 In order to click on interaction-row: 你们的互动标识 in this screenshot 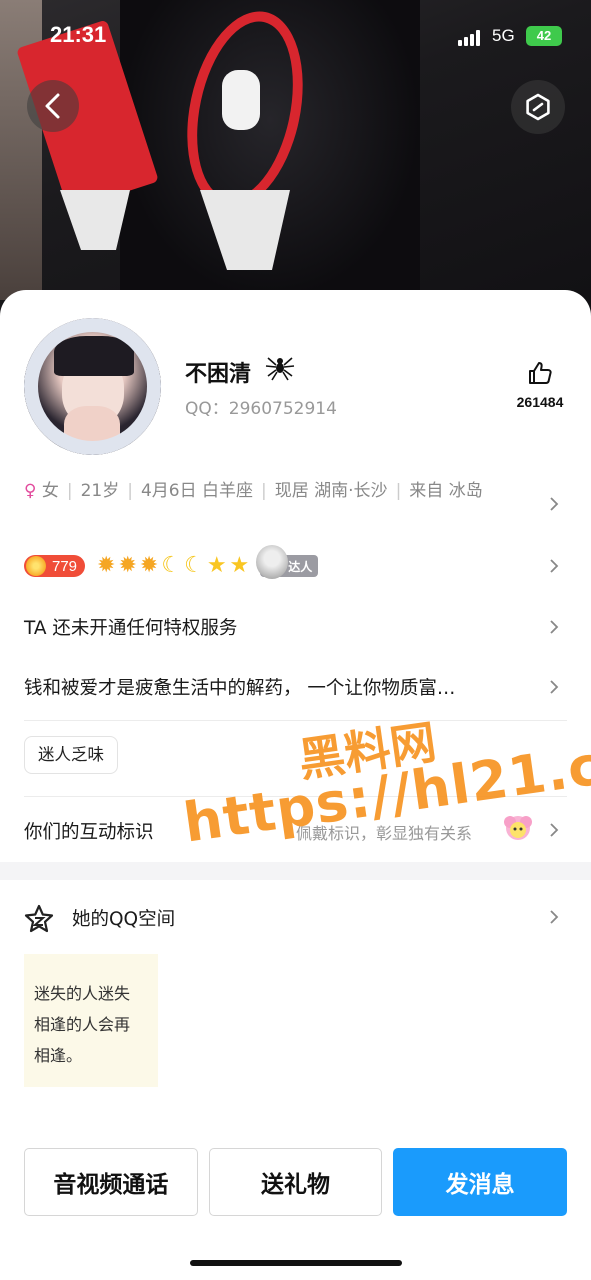, I will do `click(154, 831)`.